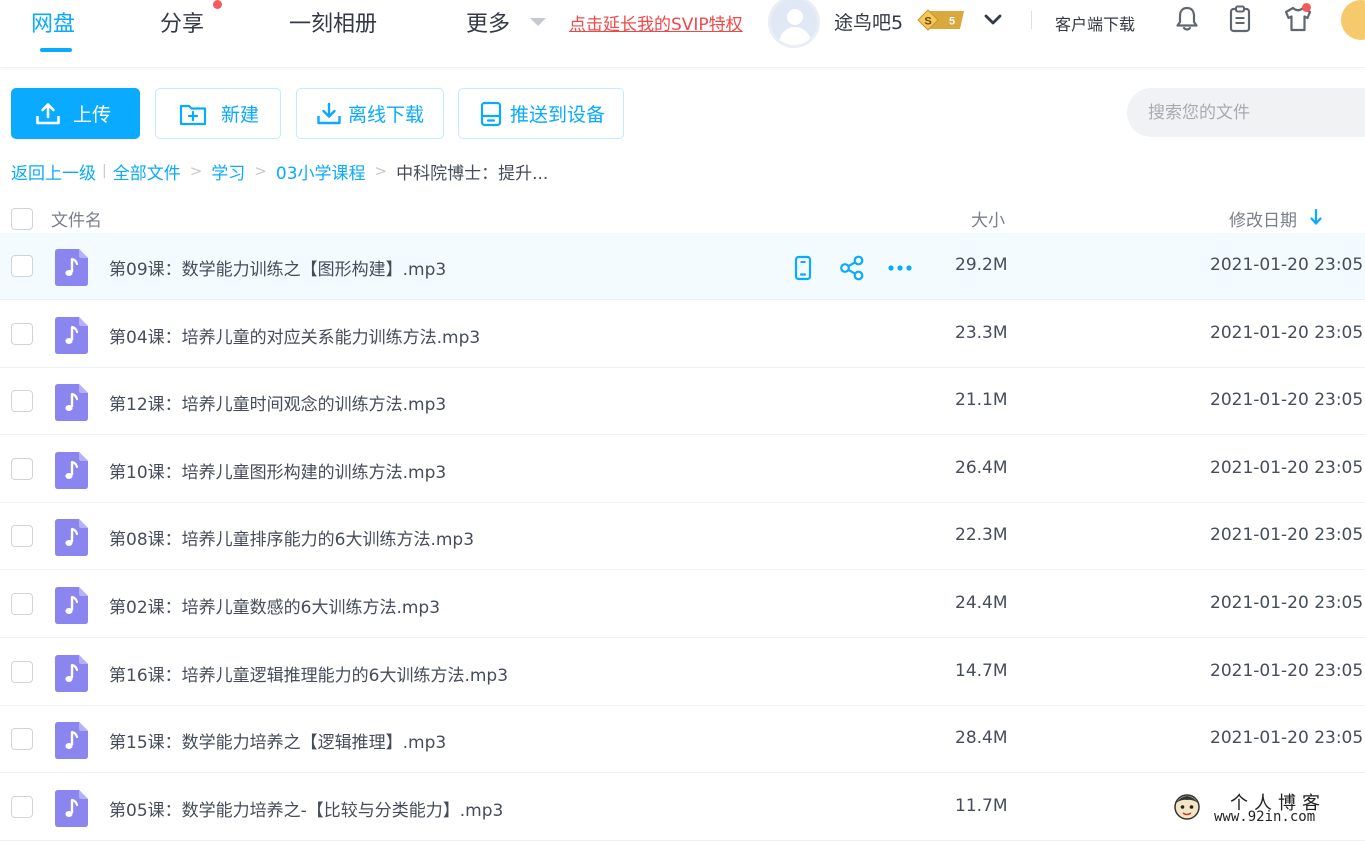  What do you see at coordinates (306, 808) in the screenshot?
I see `file-name: 第05课：数学能力培养之-【比较与分类能力】.mp3` at bounding box center [306, 808].